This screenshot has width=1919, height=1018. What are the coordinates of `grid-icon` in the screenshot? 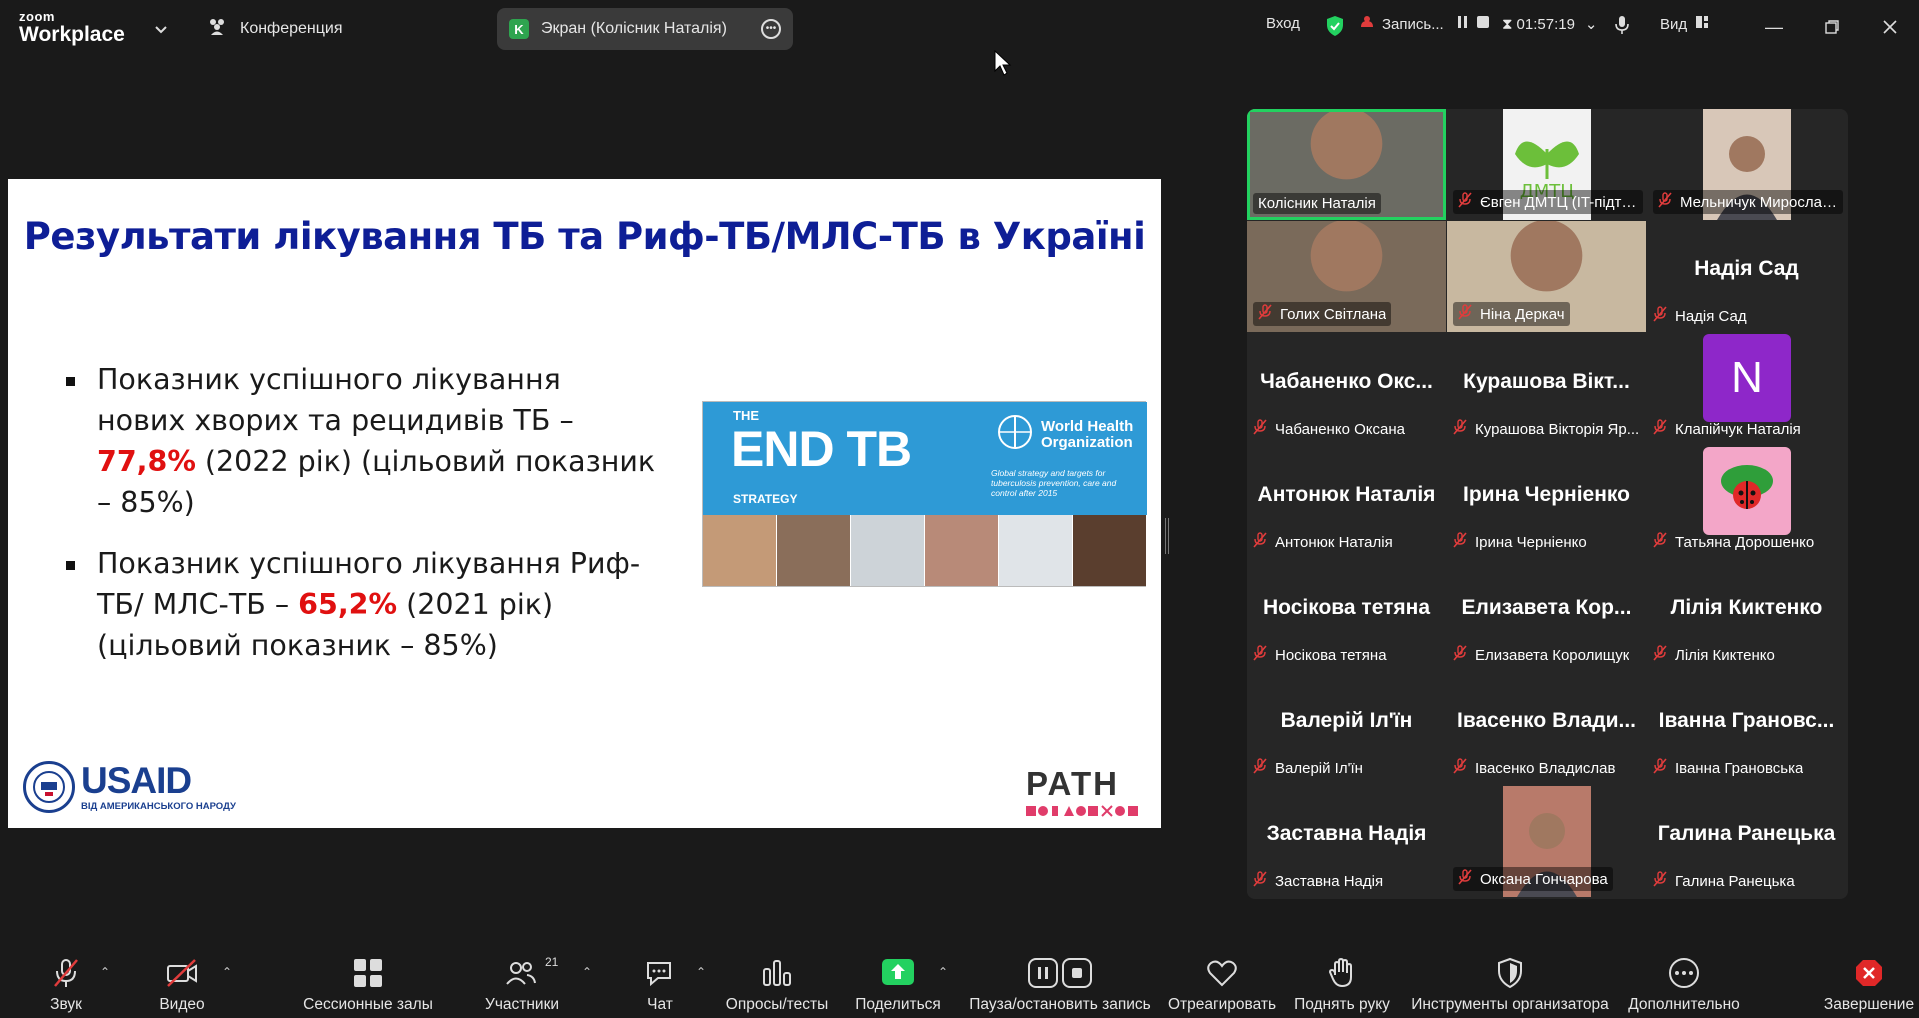 It's located at (368, 973).